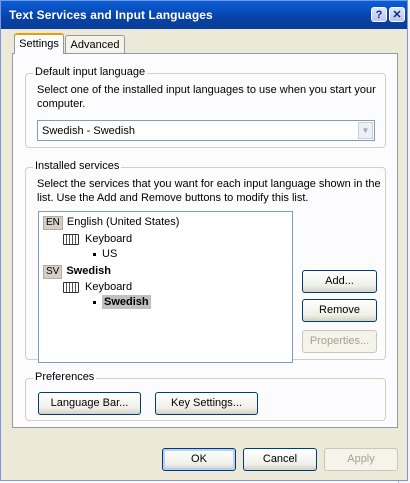 The image size is (410, 483). Describe the element at coordinates (379, 14) in the screenshot. I see `help-button: ?` at that location.